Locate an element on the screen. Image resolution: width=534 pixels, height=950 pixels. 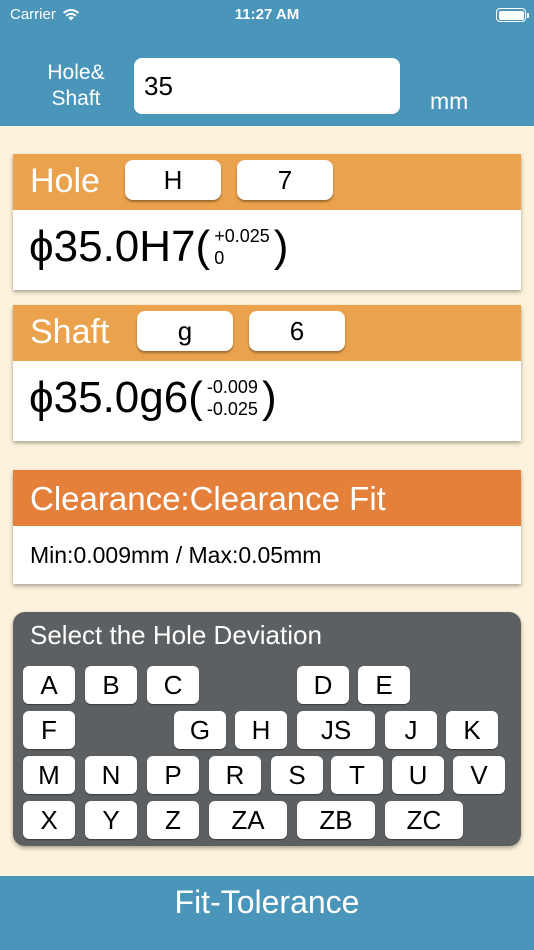
size-label-line2: Shaft is located at coordinates (76, 98).